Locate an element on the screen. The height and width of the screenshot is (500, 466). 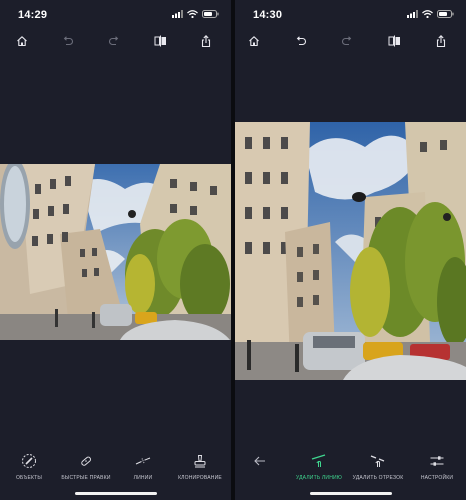
back-button is located at coordinates (262, 462).